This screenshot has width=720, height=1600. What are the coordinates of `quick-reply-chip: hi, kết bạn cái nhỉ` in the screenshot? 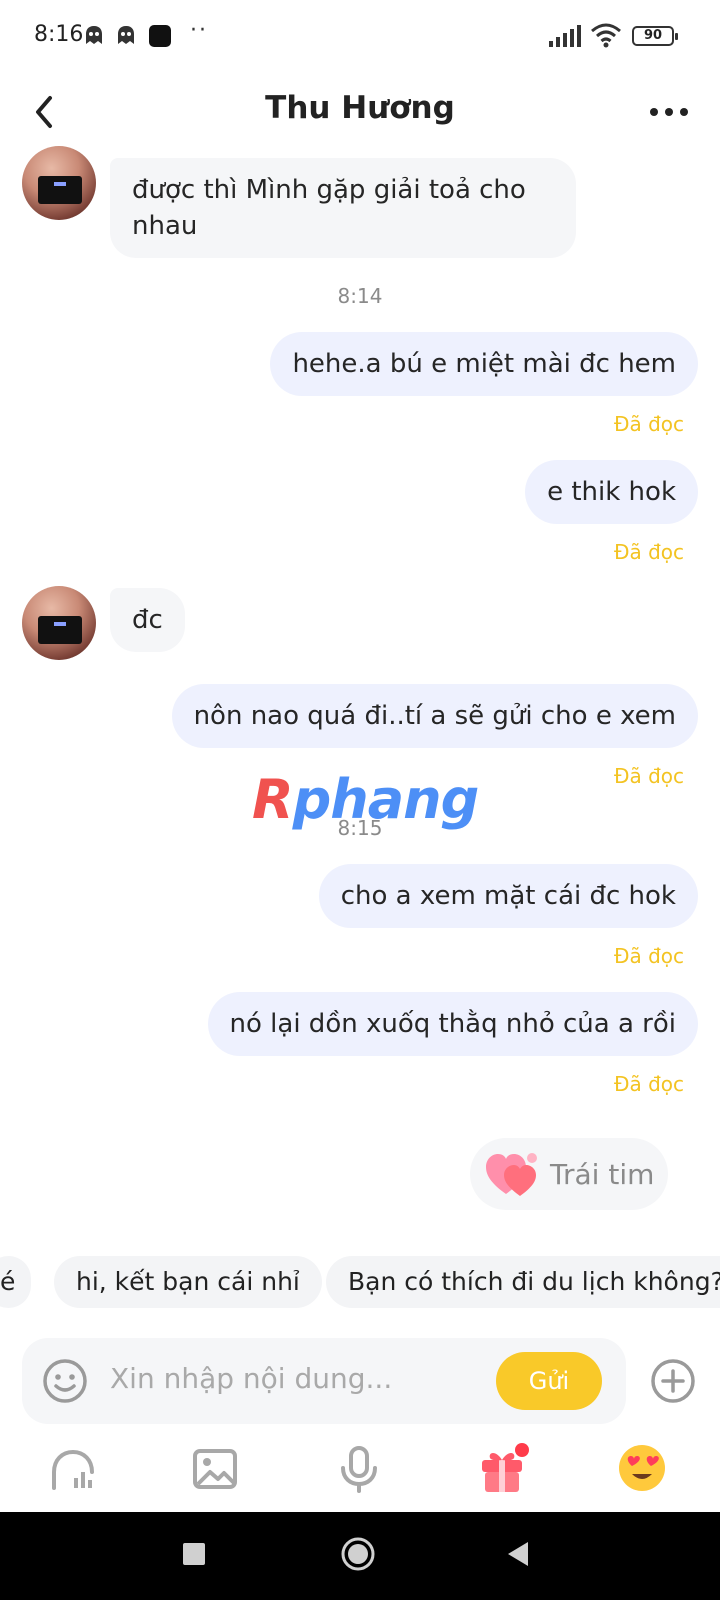 It's located at (188, 1282).